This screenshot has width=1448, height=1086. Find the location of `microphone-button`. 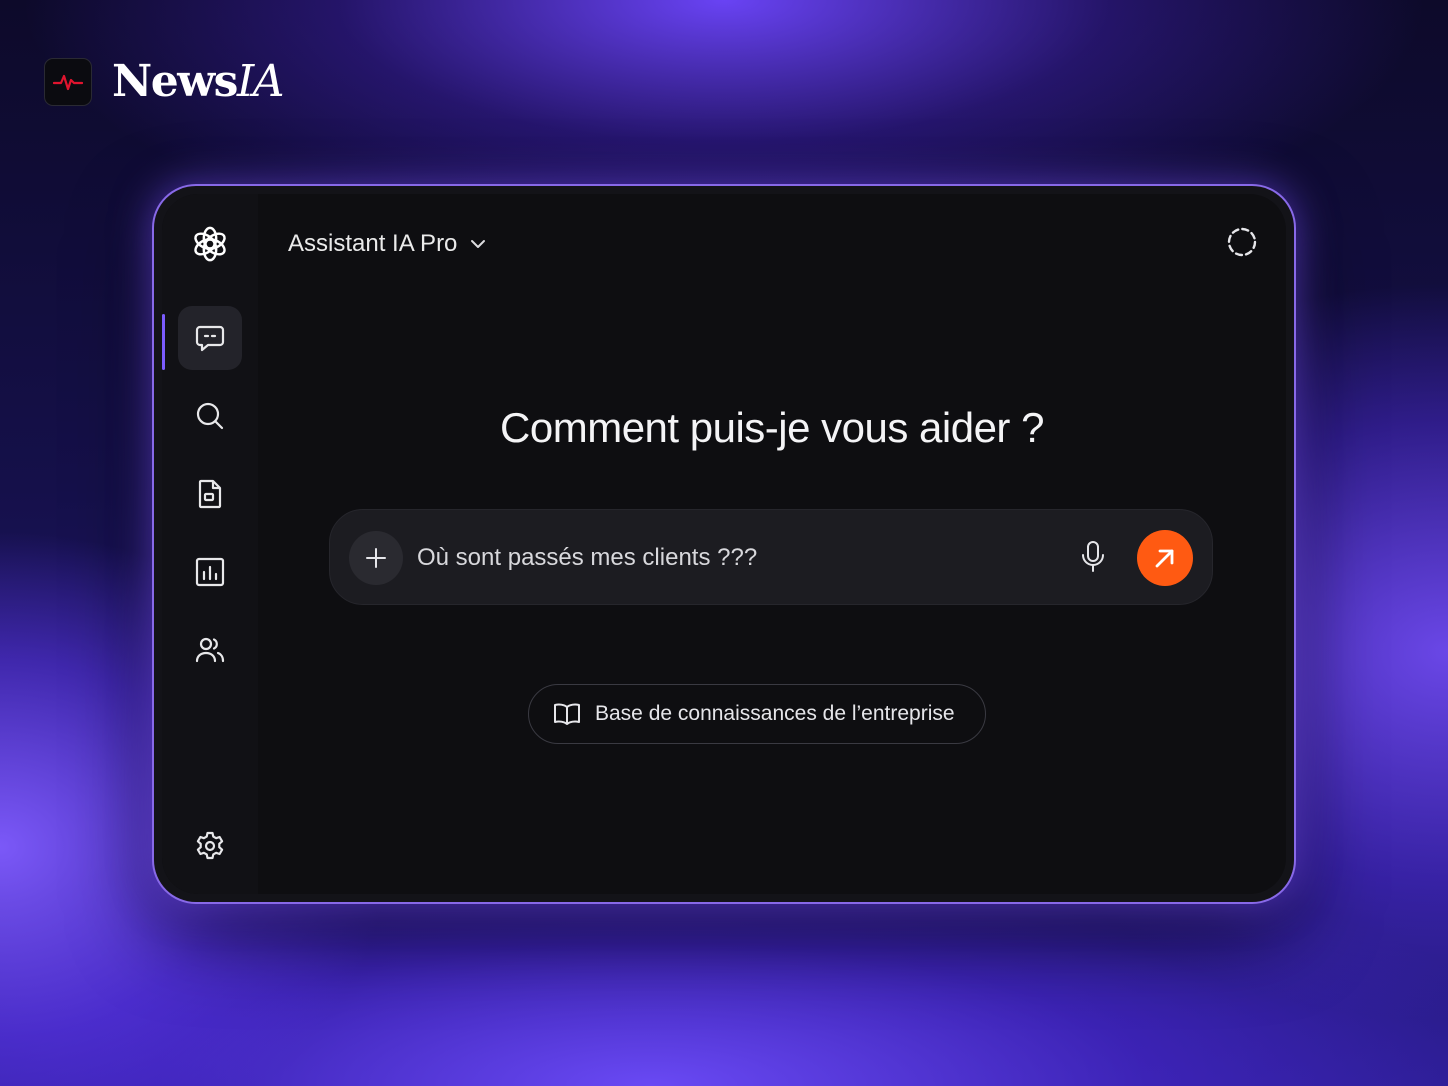

microphone-button is located at coordinates (1093, 559).